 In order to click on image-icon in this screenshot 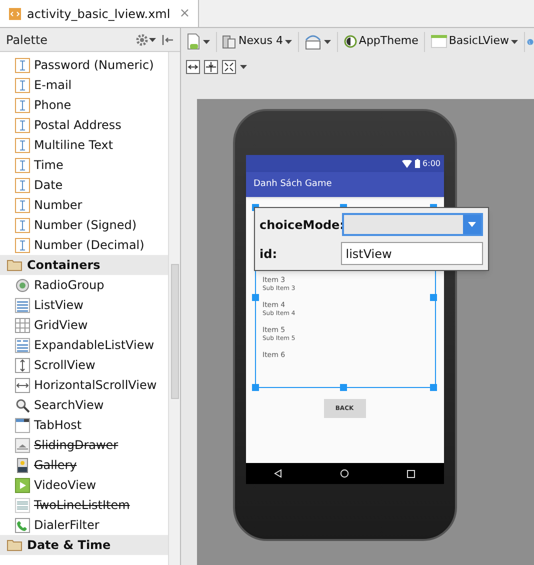, I will do `click(22, 465)`.